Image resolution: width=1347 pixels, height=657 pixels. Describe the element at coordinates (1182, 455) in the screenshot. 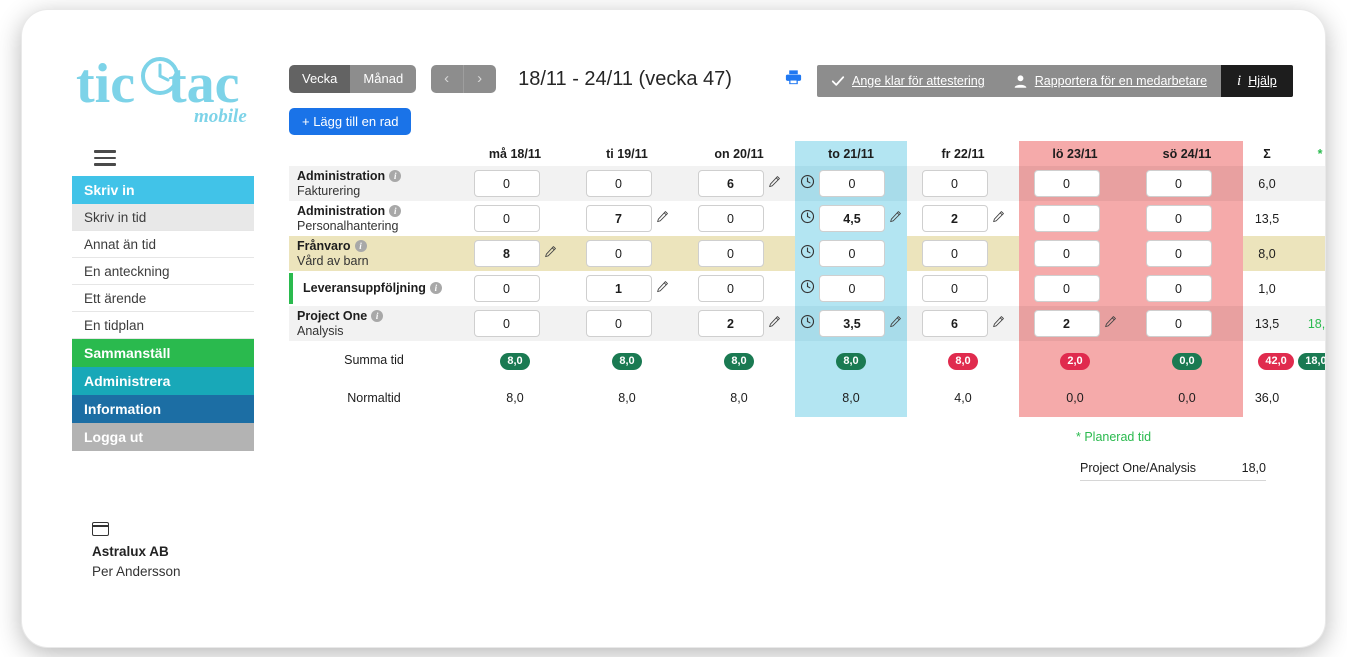

I see `legend: * Planerad tid Project One/Analysis 18,0` at that location.